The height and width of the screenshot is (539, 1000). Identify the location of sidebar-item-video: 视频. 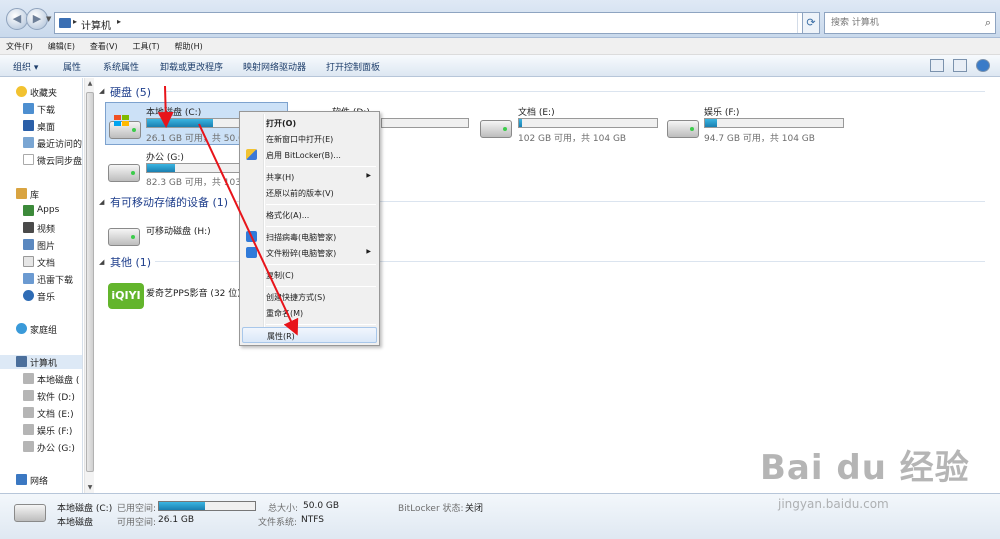
(41, 228).